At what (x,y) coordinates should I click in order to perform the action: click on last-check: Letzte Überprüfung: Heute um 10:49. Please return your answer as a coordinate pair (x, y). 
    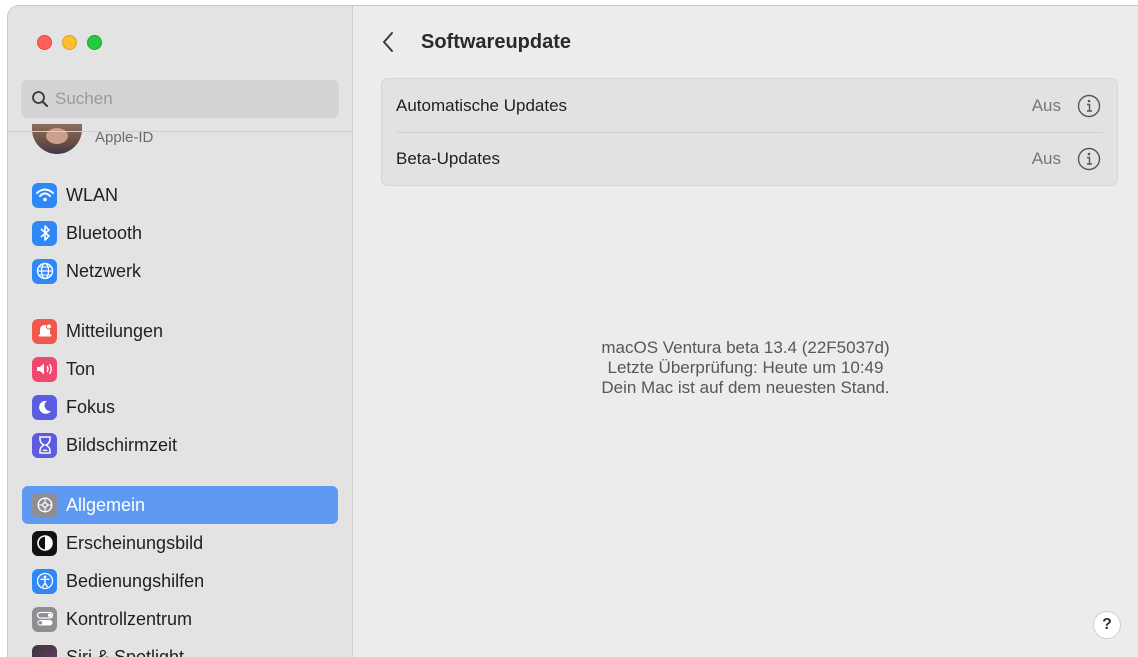
    Looking at the image, I should click on (745, 367).